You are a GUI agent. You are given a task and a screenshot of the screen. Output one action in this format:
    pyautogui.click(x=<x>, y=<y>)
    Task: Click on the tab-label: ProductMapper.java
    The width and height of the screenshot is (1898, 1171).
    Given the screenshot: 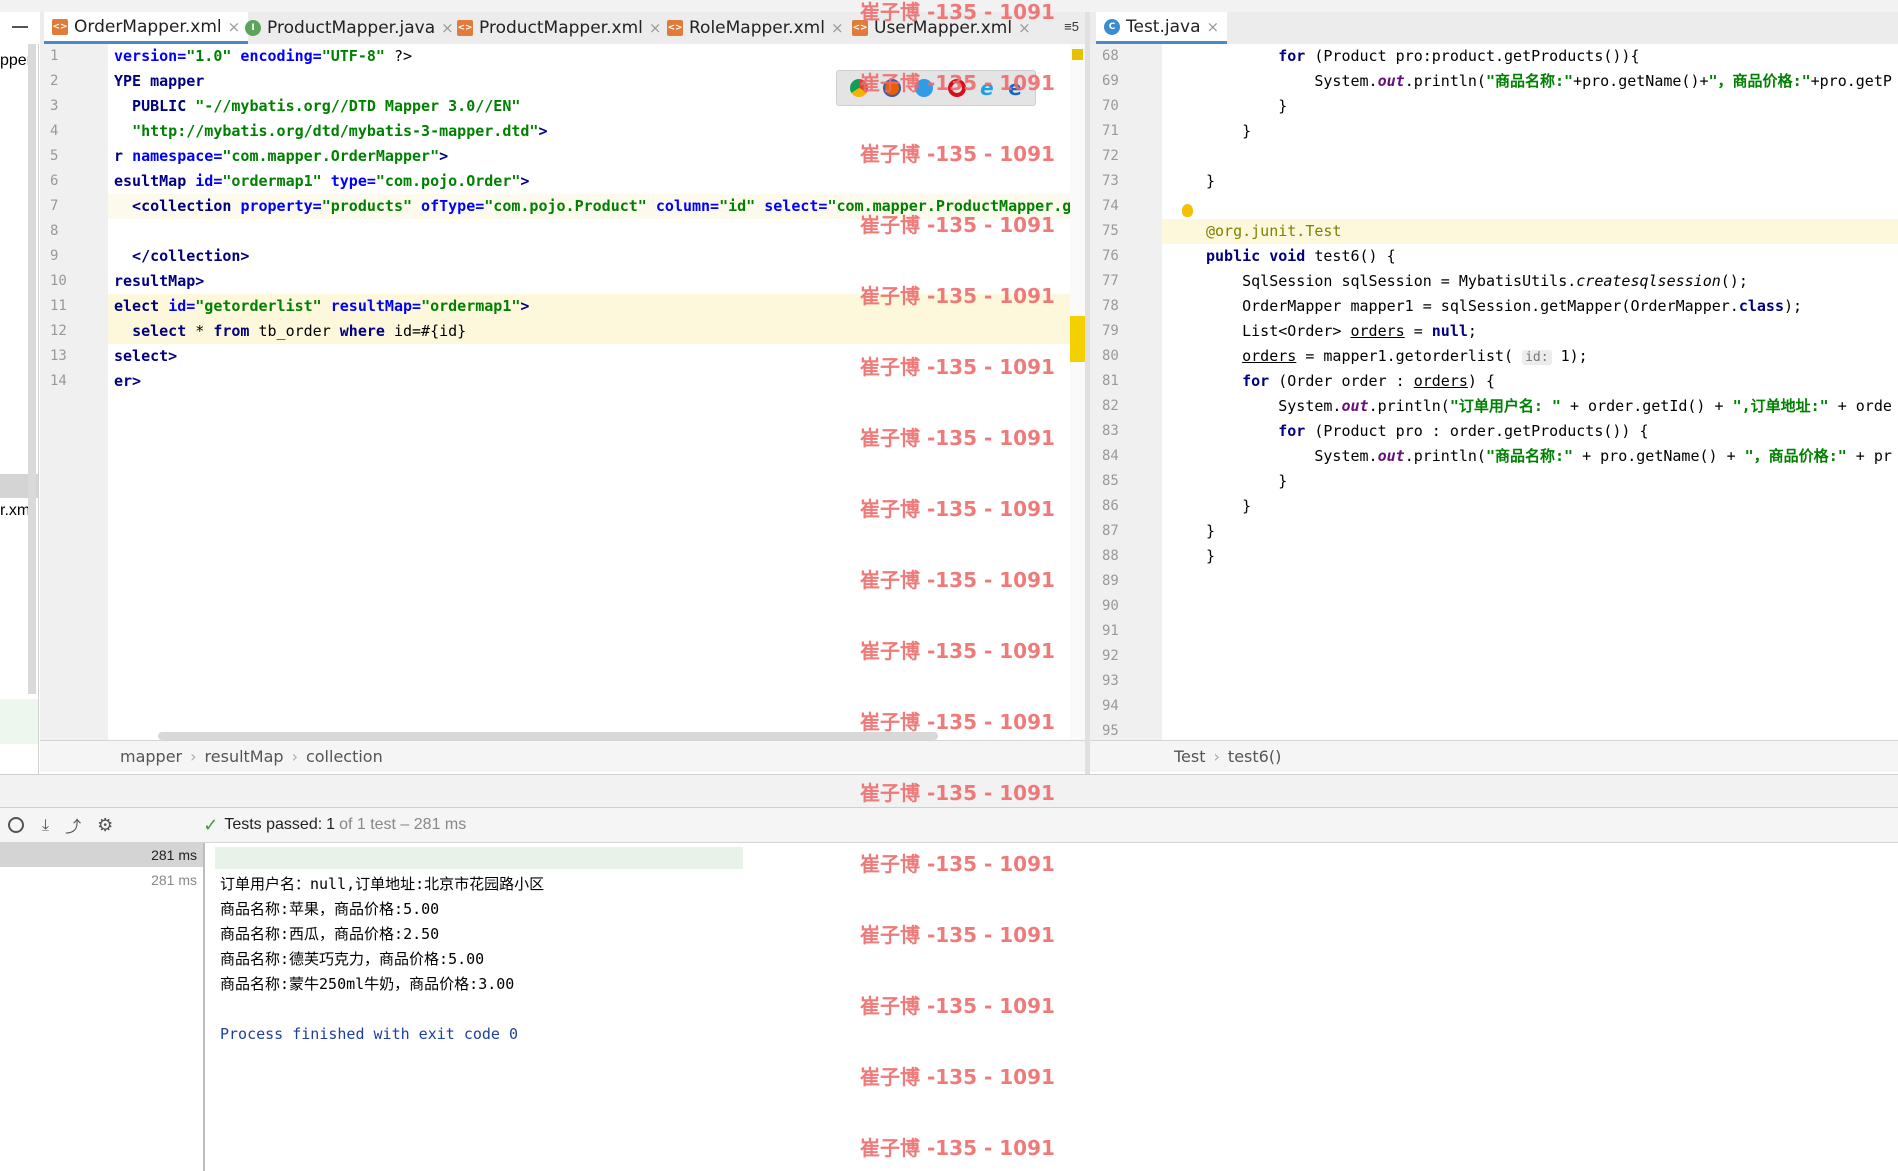 What is the action you would take?
    pyautogui.click(x=351, y=28)
    